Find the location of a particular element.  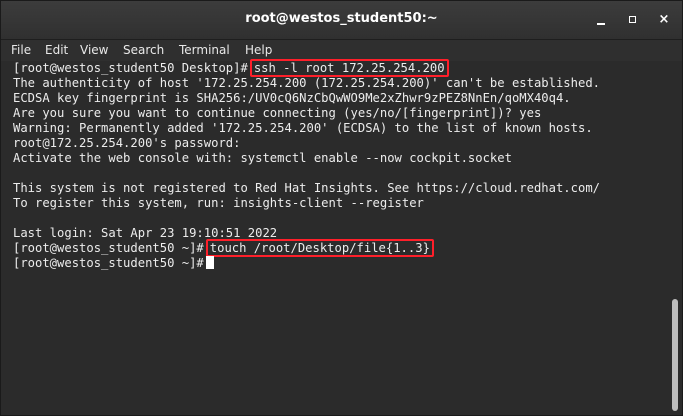

terminal-line: [root@westos_student50 ~]# is located at coordinates (113, 263).